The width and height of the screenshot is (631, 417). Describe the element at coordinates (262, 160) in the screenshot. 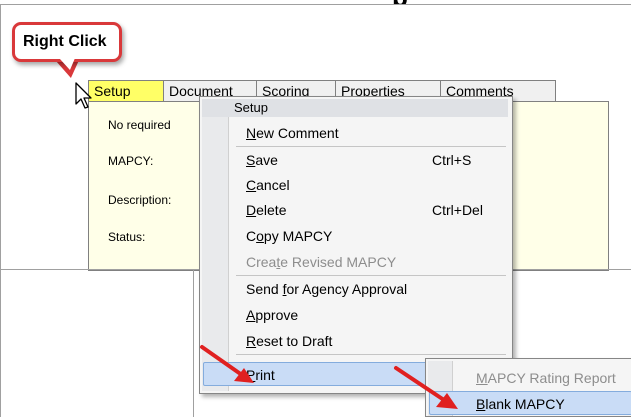

I see `menu-item-label: Save` at that location.